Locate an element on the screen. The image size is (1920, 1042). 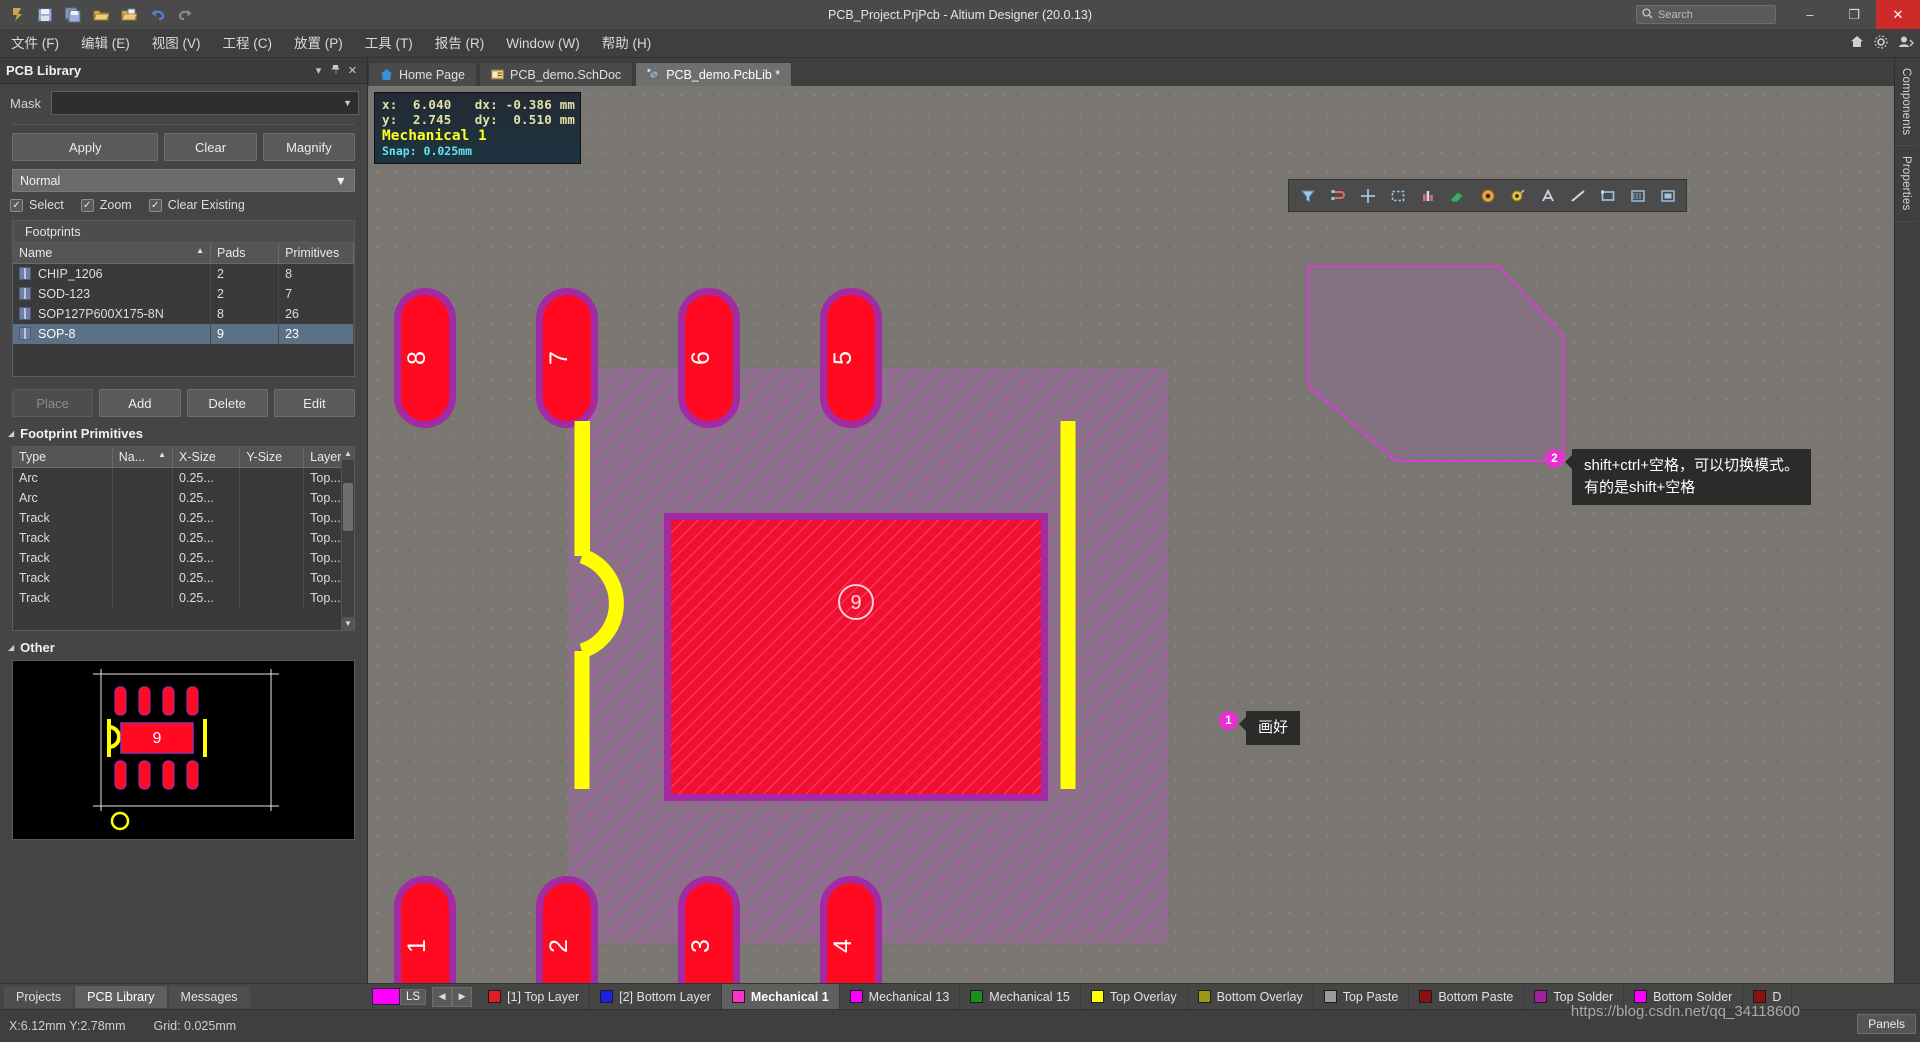
mask-mode-select: Normal ▼ is located at coordinates (183, 180).